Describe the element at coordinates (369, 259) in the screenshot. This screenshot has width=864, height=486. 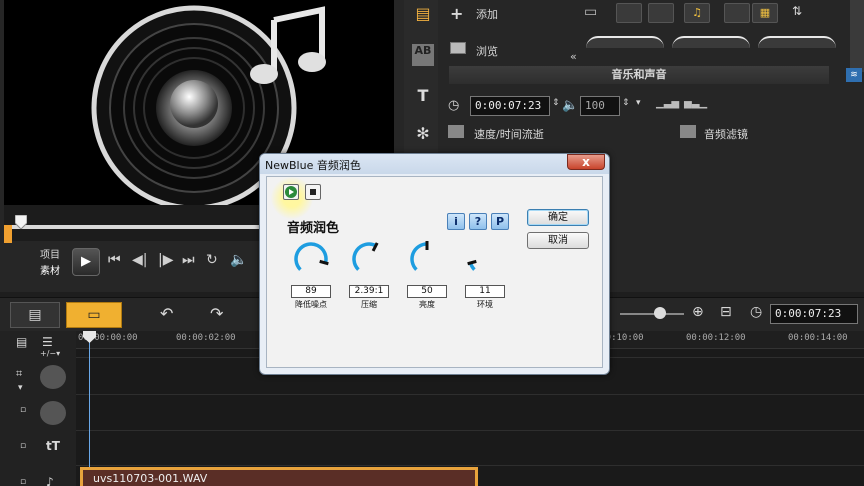
I see `compression-knob` at that location.